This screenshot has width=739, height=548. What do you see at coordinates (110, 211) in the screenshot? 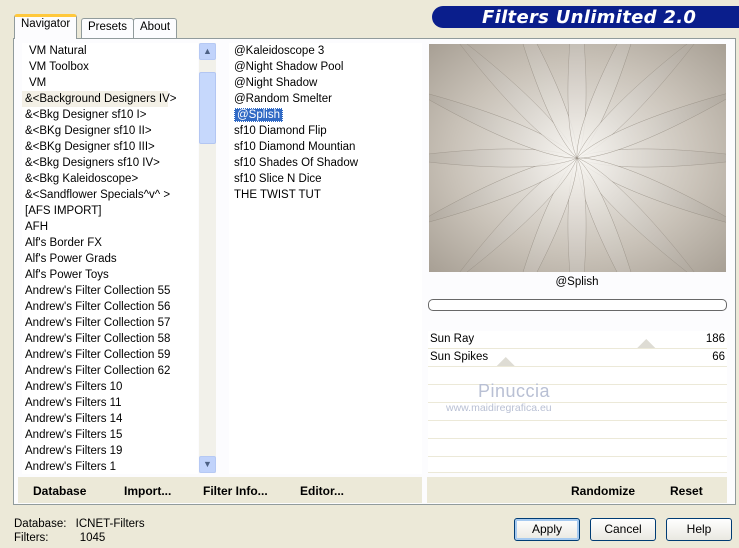
I see `category-item: [AFS IMPORT]` at bounding box center [110, 211].